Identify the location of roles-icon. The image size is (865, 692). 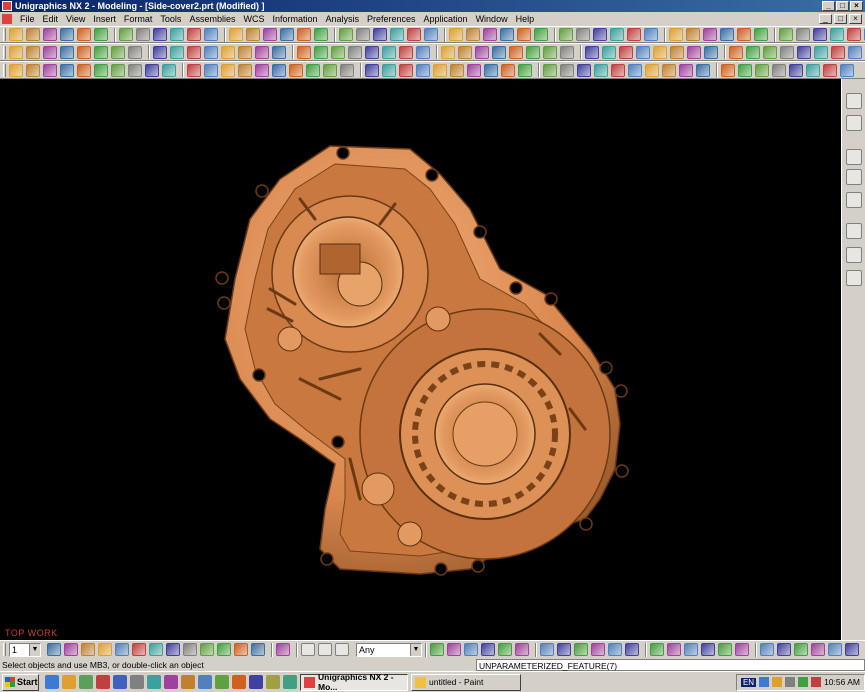
(854, 231).